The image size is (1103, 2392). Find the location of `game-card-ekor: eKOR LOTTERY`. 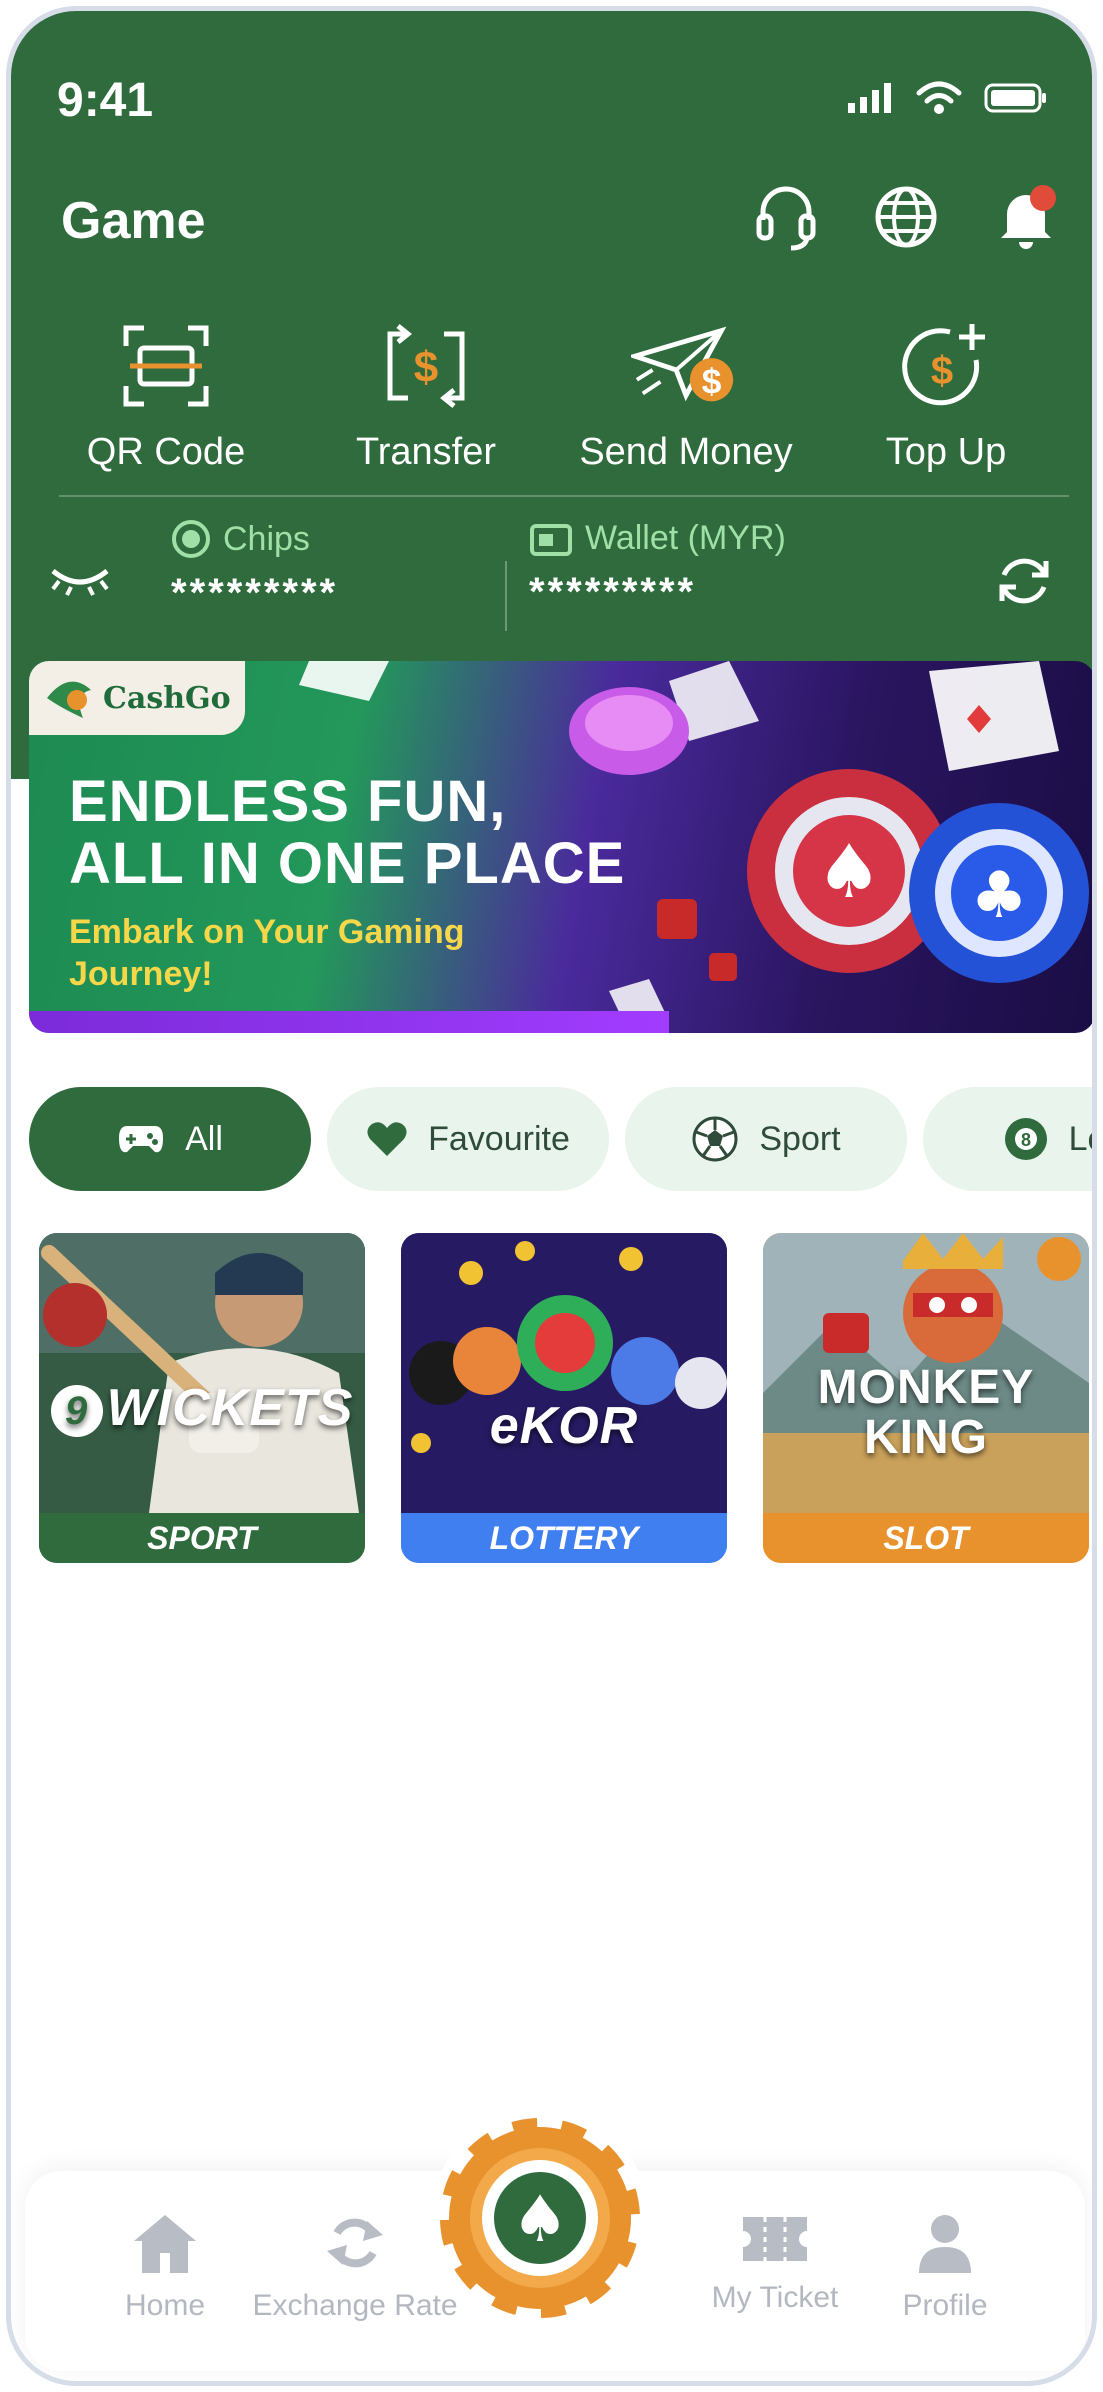

game-card-ekor: eKOR LOTTERY is located at coordinates (564, 1398).